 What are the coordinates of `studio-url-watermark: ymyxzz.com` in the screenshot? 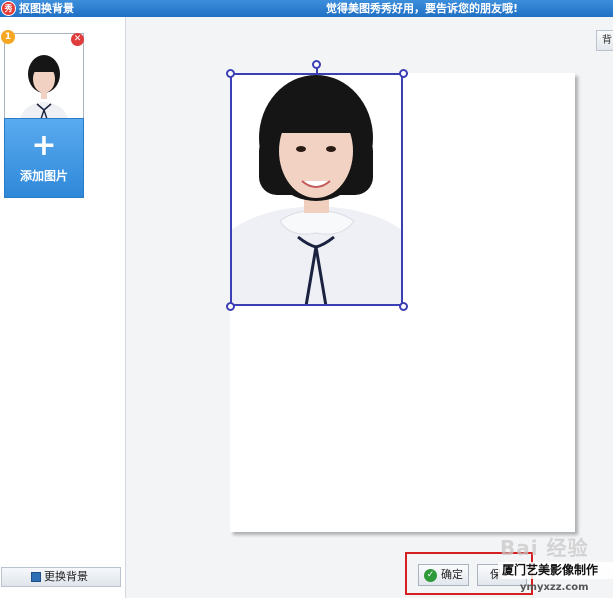 It's located at (554, 587).